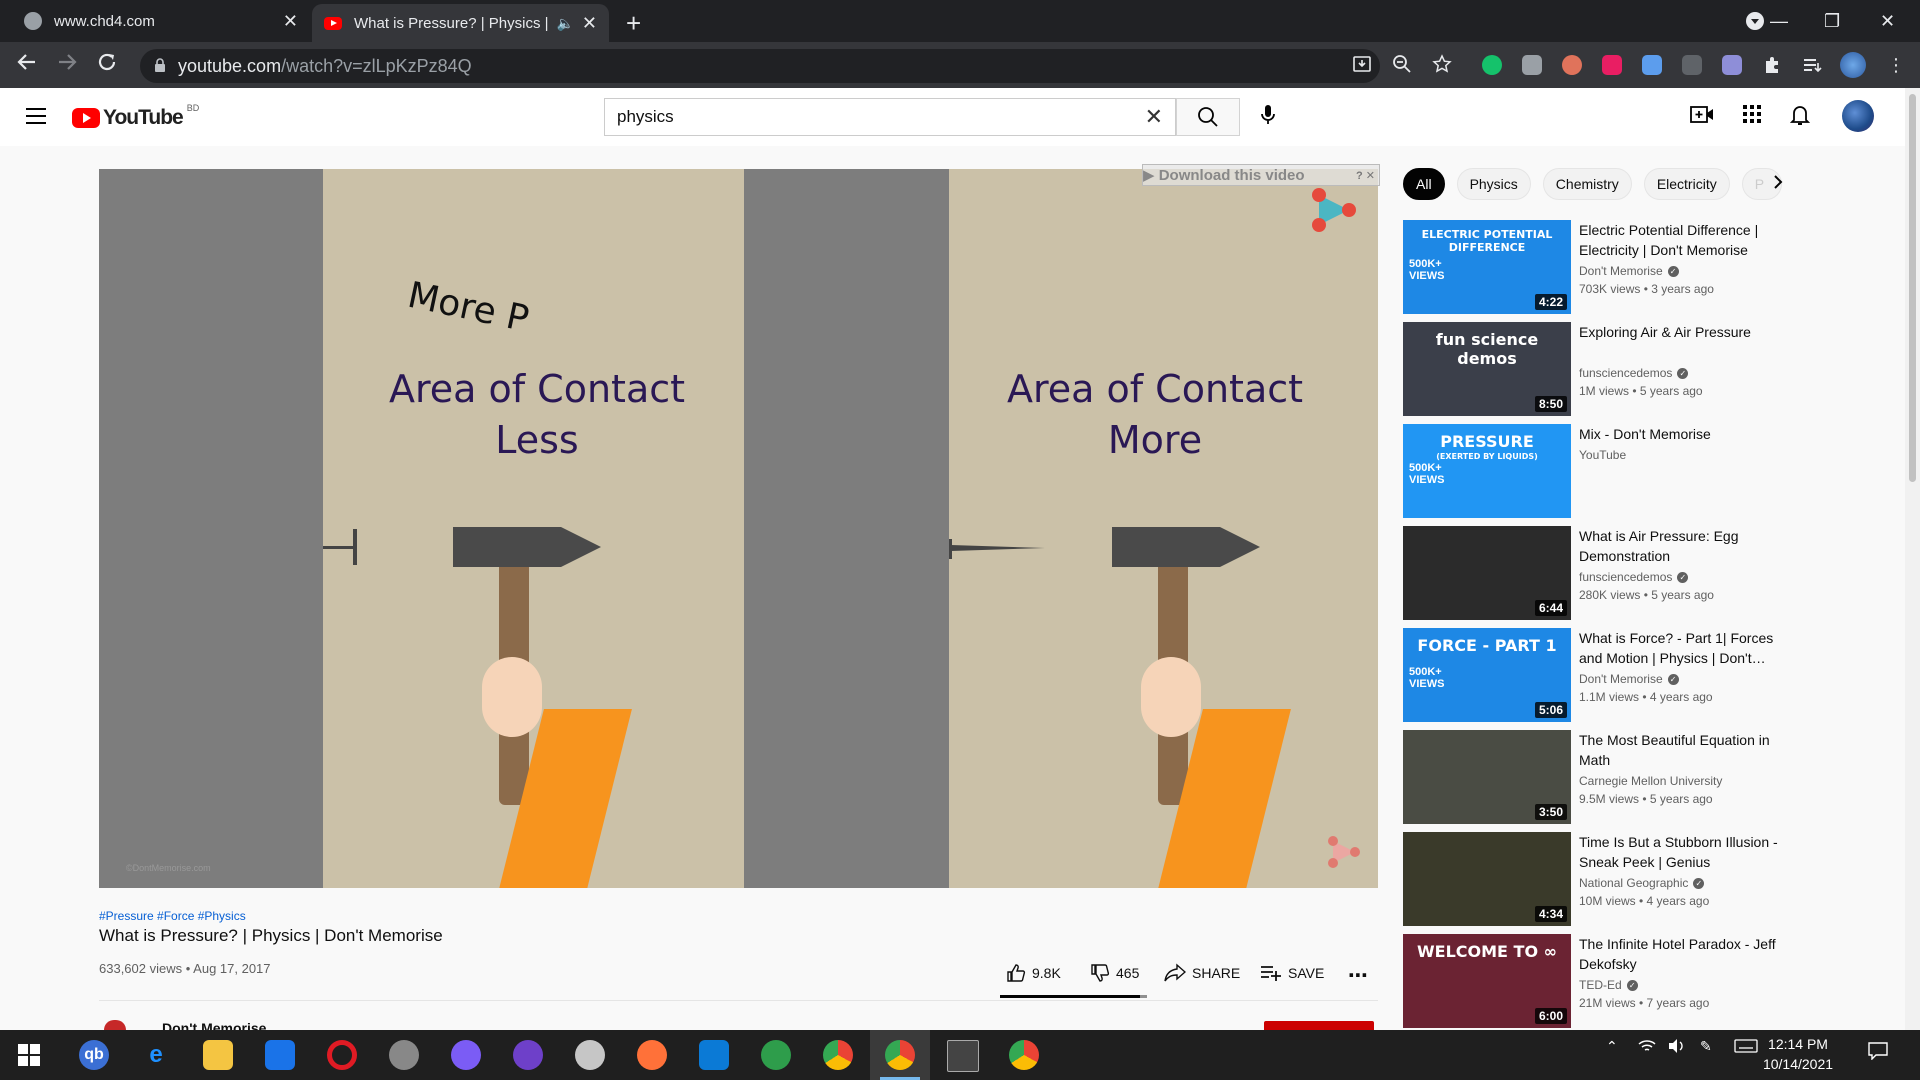 This screenshot has width=1920, height=1080. I want to click on recommendation-title: Mix - Don't Memorise, so click(1684, 434).